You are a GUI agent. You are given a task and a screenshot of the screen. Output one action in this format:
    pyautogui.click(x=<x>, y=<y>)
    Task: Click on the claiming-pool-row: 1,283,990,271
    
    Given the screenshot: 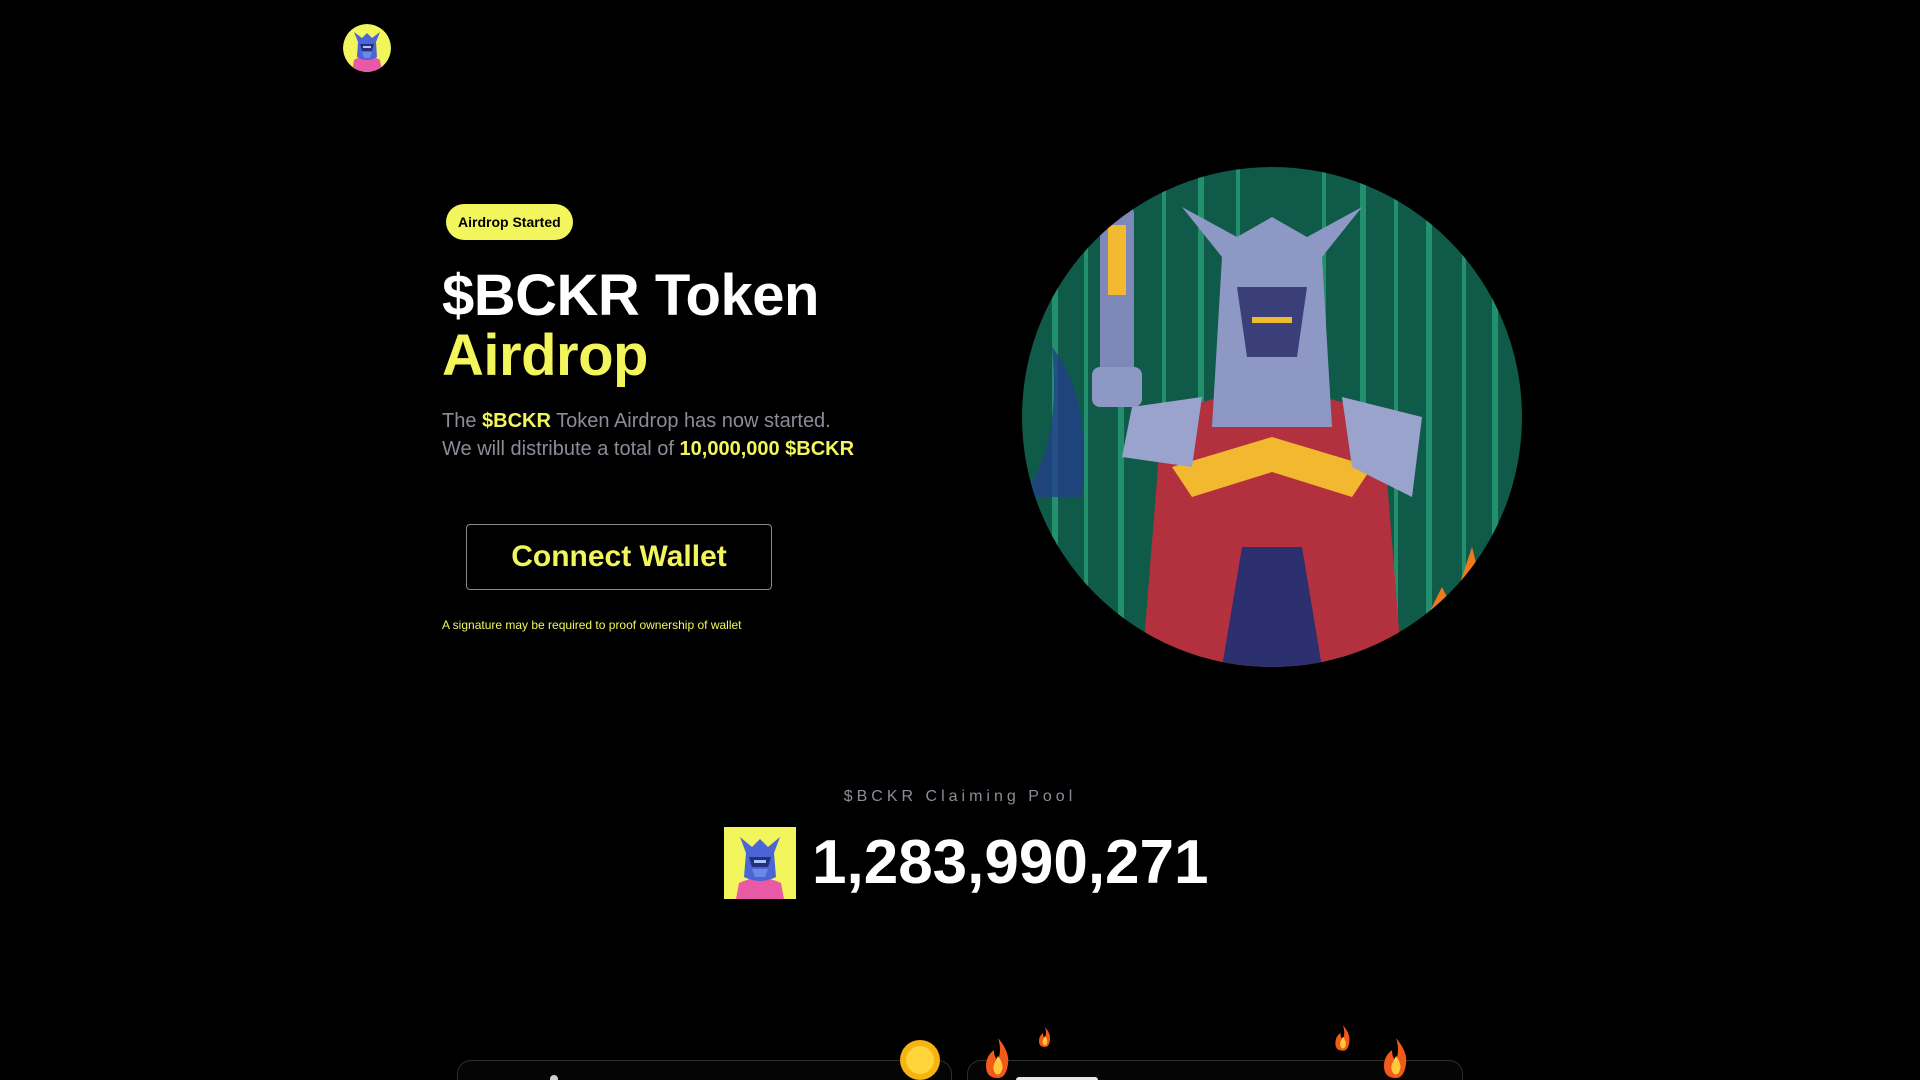 What is the action you would take?
    pyautogui.click(x=966, y=863)
    